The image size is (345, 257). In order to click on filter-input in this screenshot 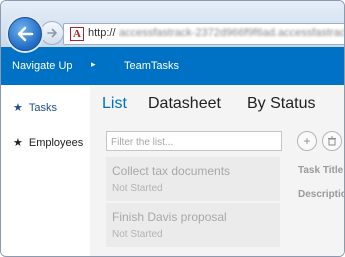, I will do `click(191, 142)`.